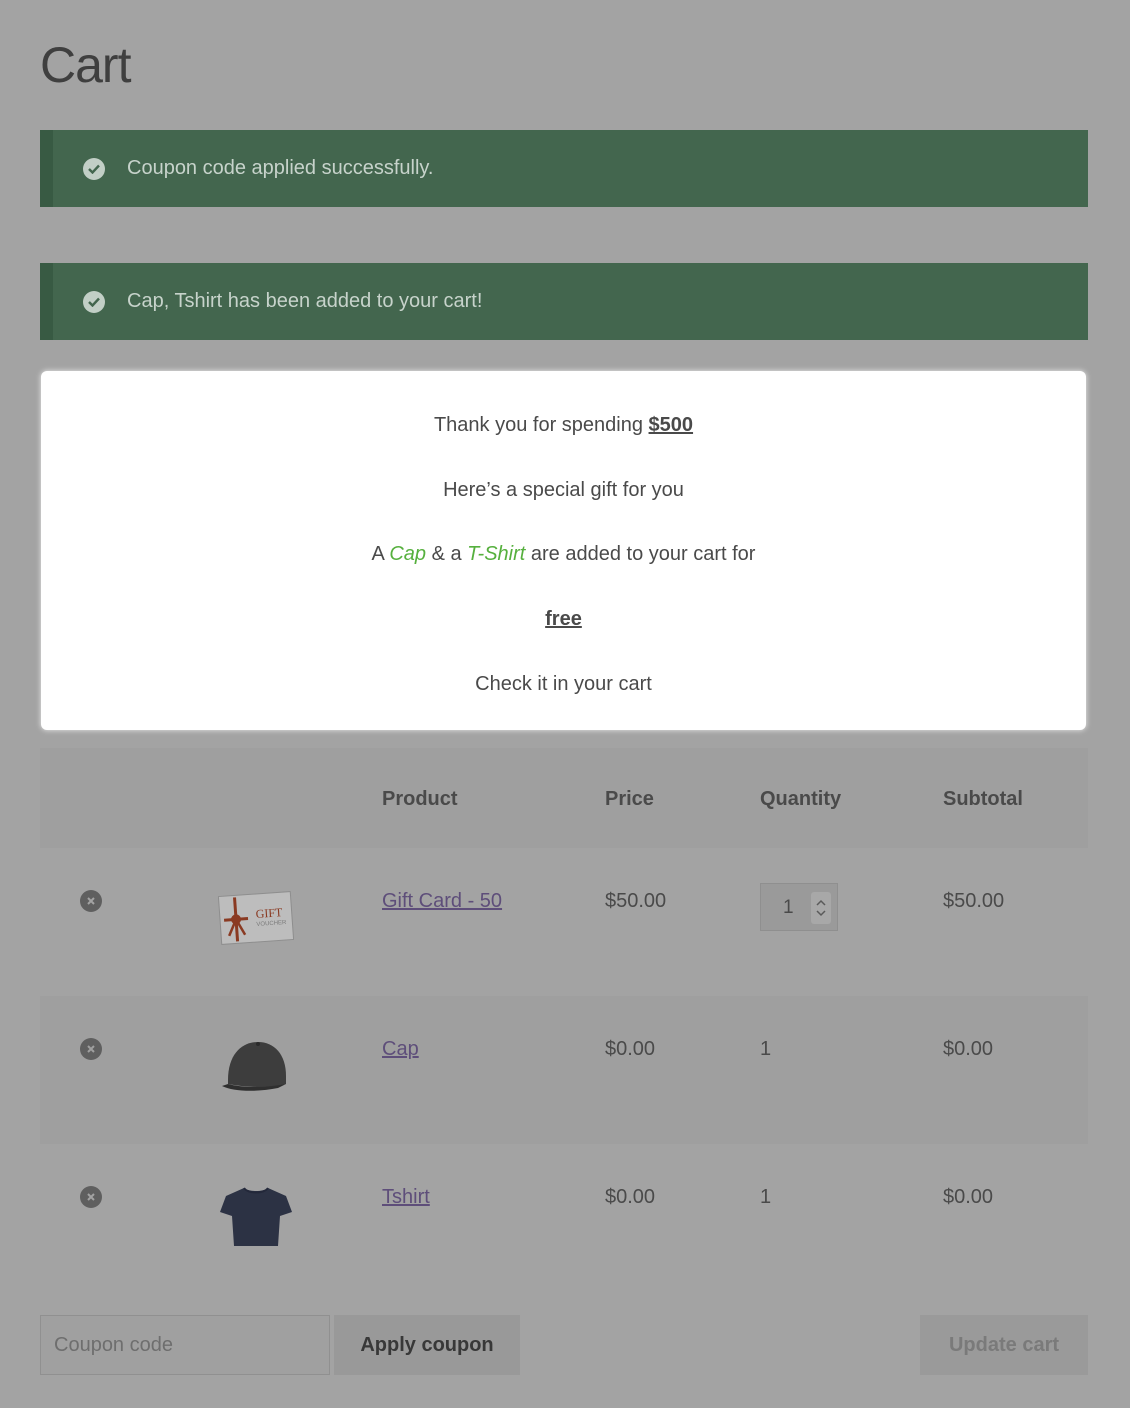  I want to click on gift-tshirt-text: T-Shirt, so click(496, 554).